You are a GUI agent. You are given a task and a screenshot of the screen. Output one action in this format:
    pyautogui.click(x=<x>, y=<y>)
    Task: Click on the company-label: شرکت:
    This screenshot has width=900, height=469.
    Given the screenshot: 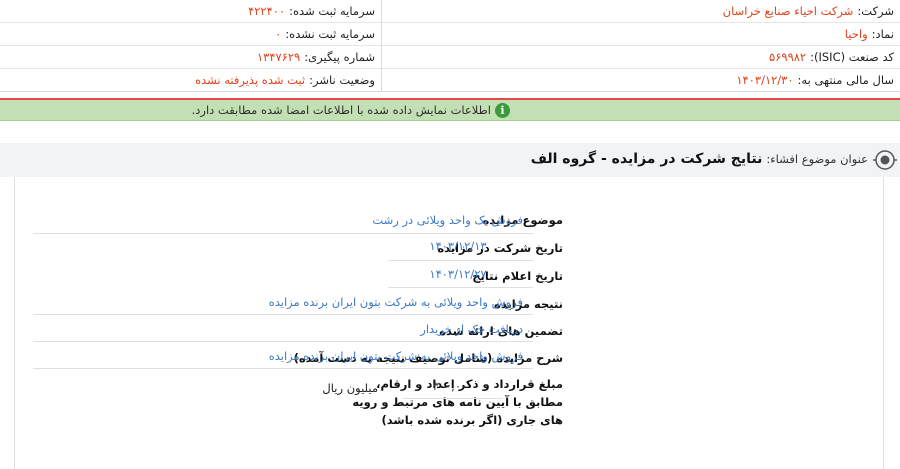 What is the action you would take?
    pyautogui.click(x=875, y=11)
    